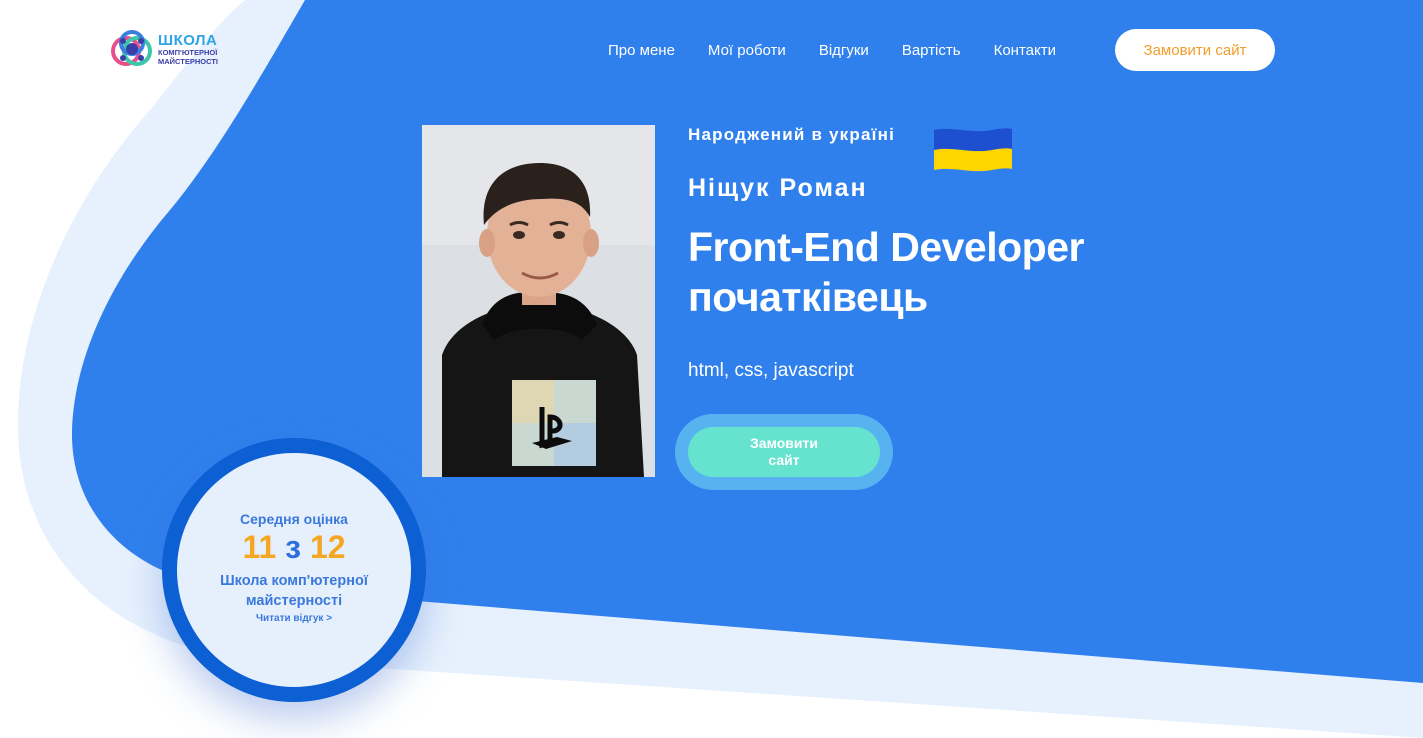 The height and width of the screenshot is (738, 1423). Describe the element at coordinates (188, 40) in the screenshot. I see `logo-title: ШКОЛА` at that location.